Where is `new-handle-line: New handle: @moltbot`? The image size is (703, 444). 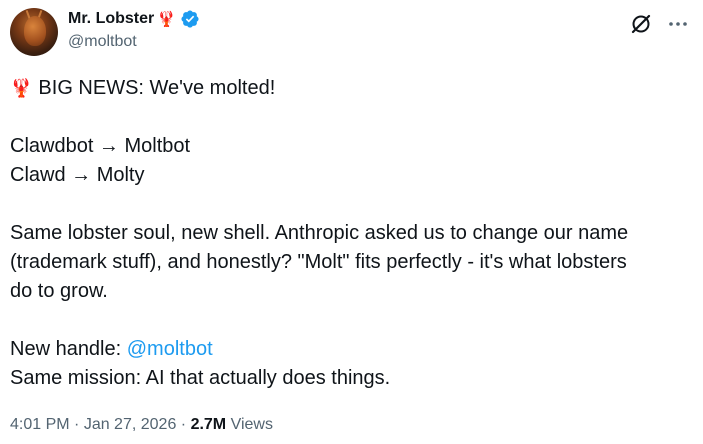 new-handle-line: New handle: @moltbot is located at coordinates (350, 349).